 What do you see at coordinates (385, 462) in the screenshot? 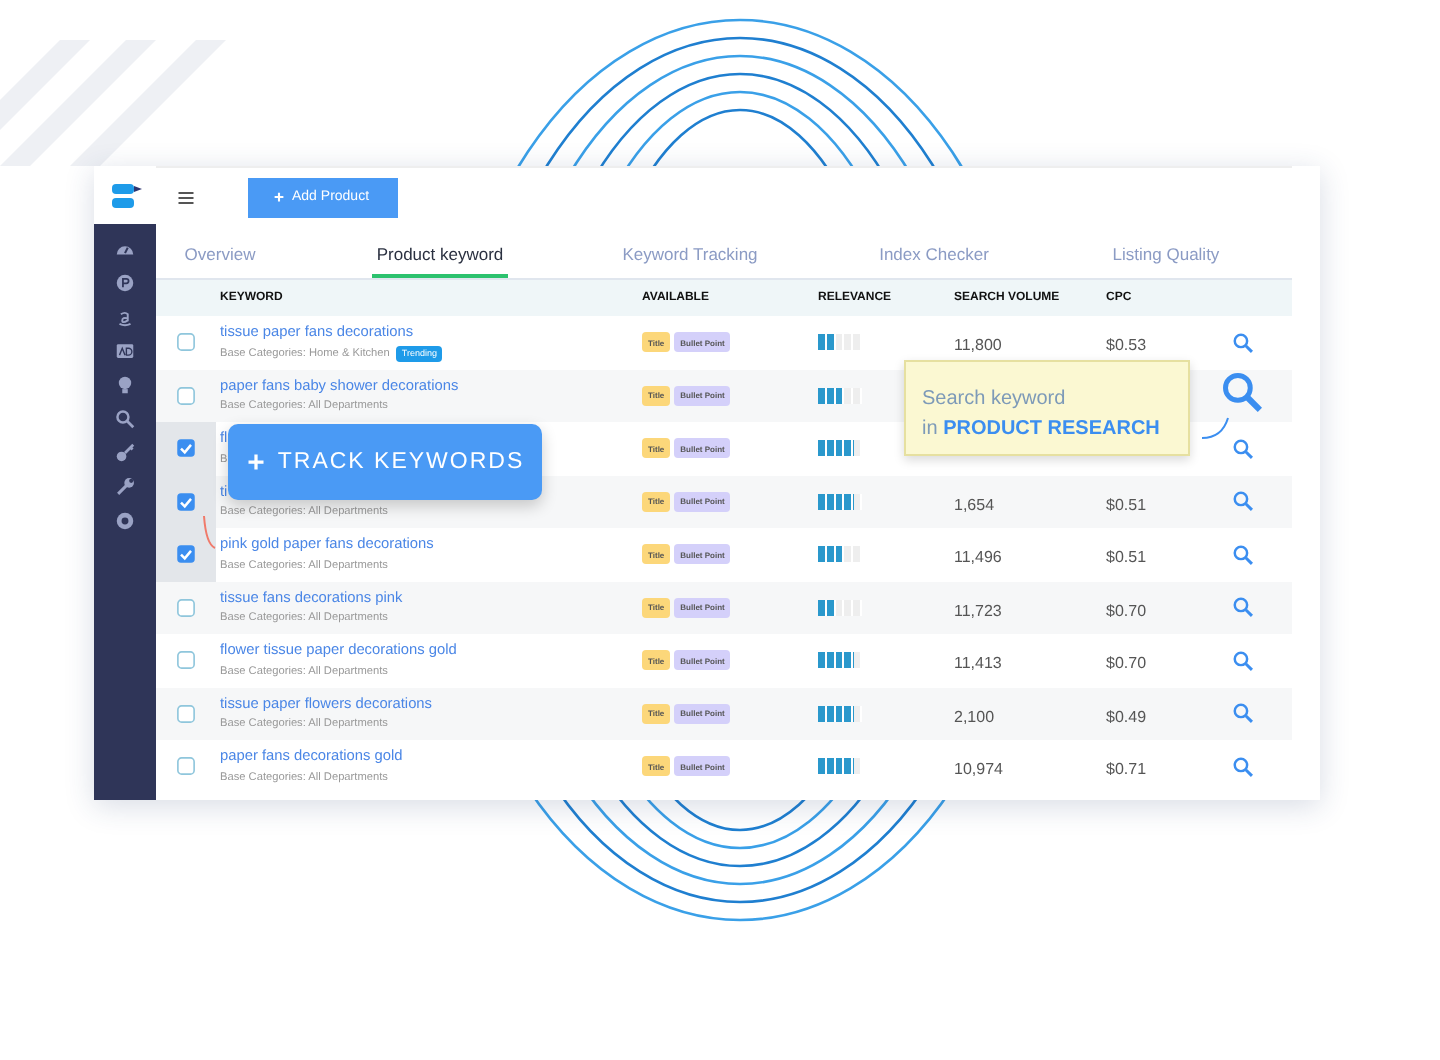
I see `track-keywords-button: TRACK KEYWORDS` at bounding box center [385, 462].